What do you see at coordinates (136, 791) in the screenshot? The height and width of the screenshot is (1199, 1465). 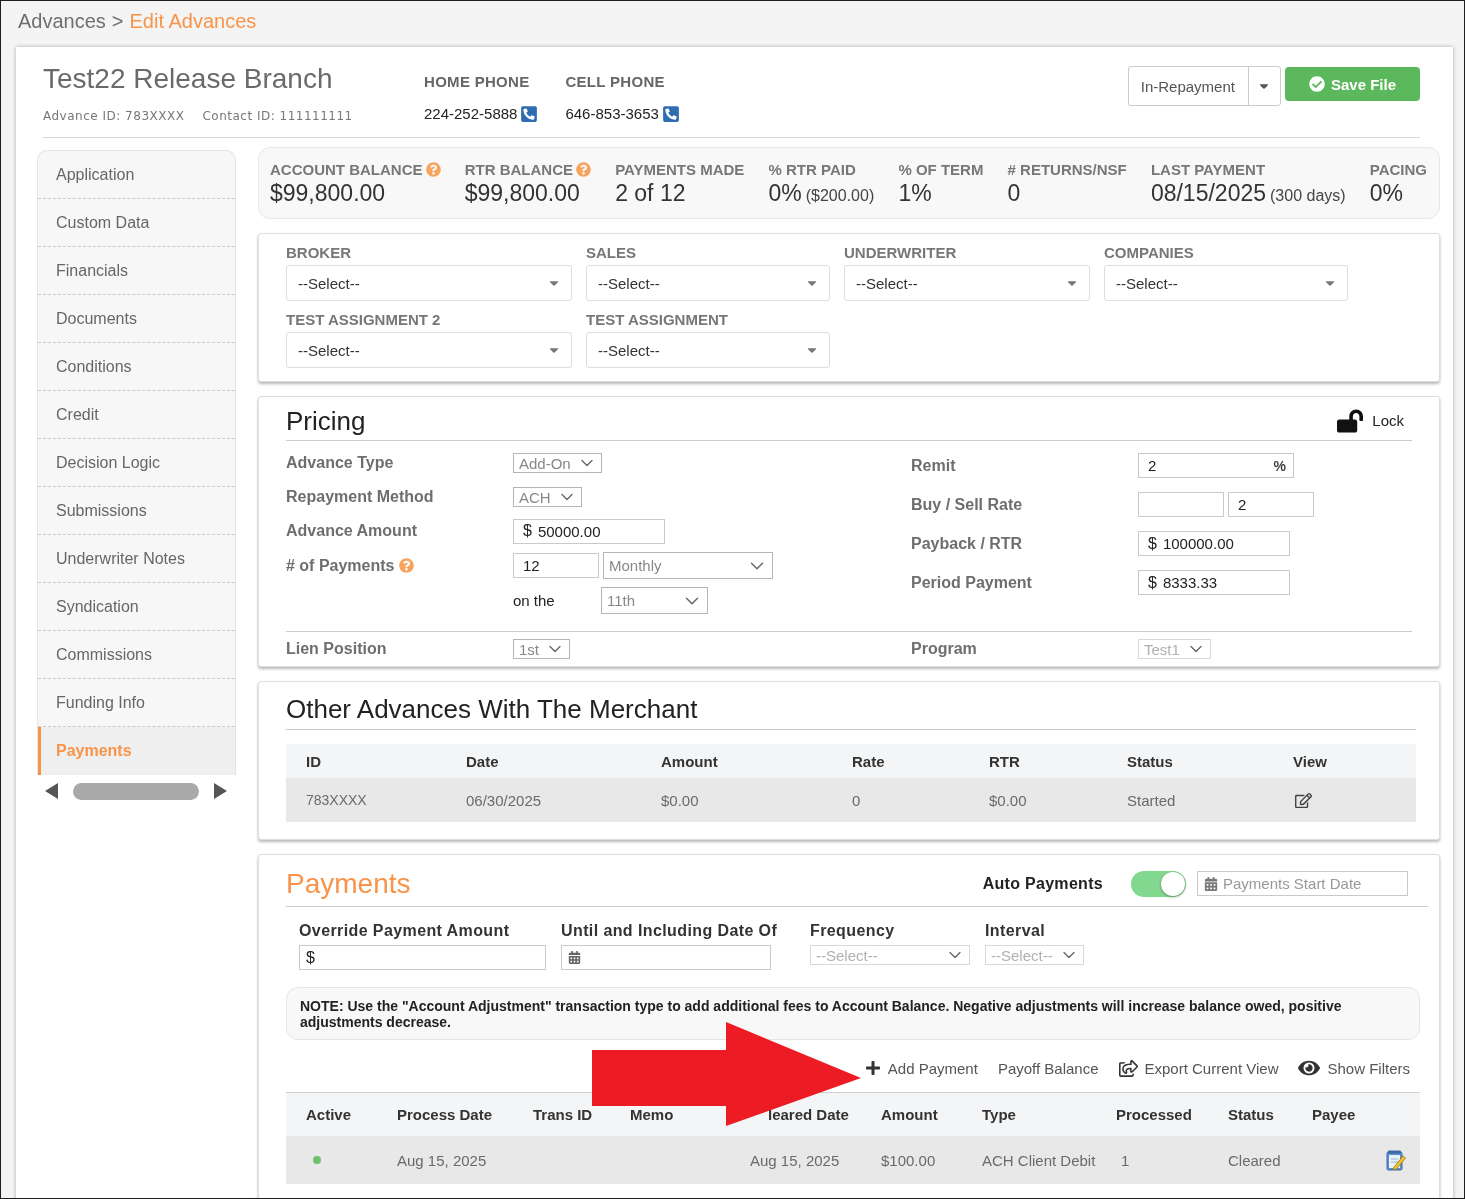 I see `scrollbar-thumb` at bounding box center [136, 791].